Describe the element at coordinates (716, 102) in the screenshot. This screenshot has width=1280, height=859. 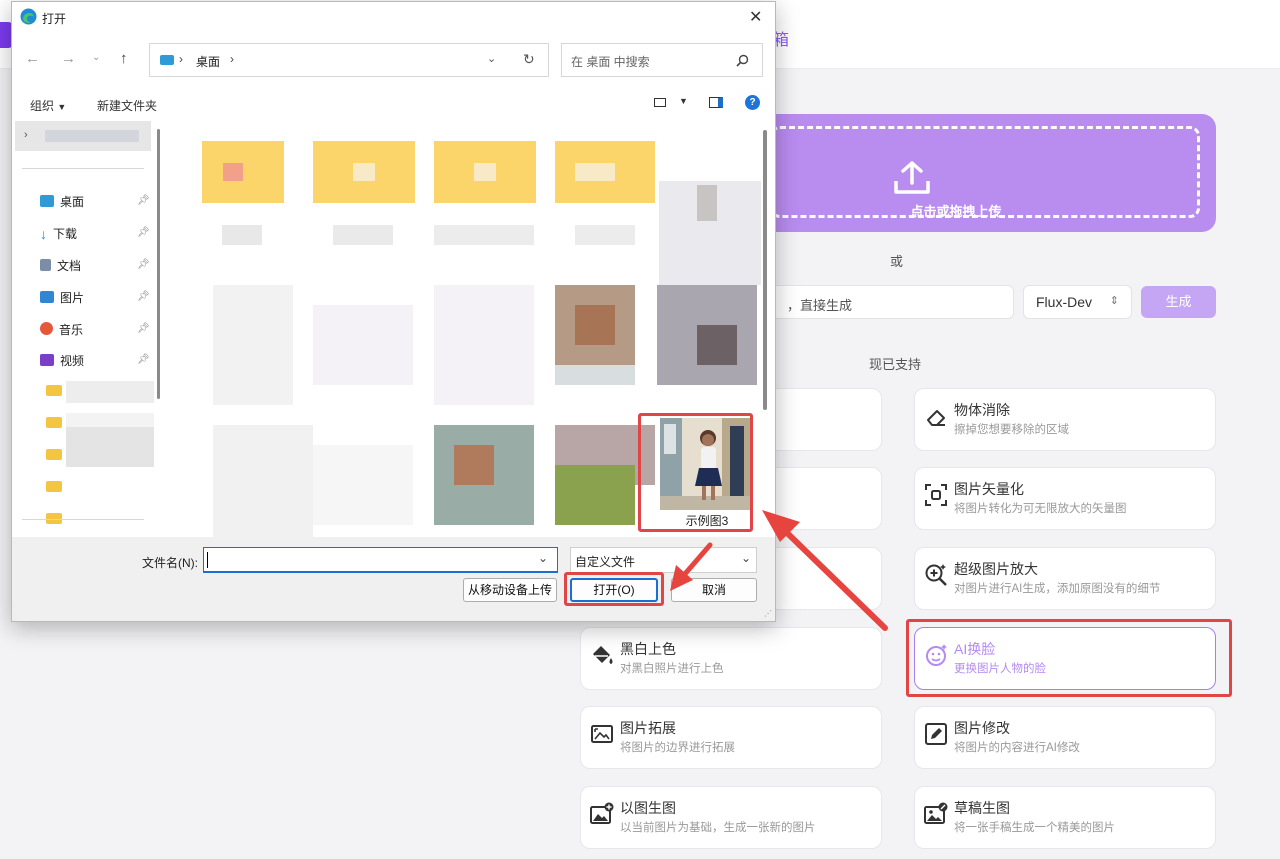
I see `preview-pane-icon` at that location.